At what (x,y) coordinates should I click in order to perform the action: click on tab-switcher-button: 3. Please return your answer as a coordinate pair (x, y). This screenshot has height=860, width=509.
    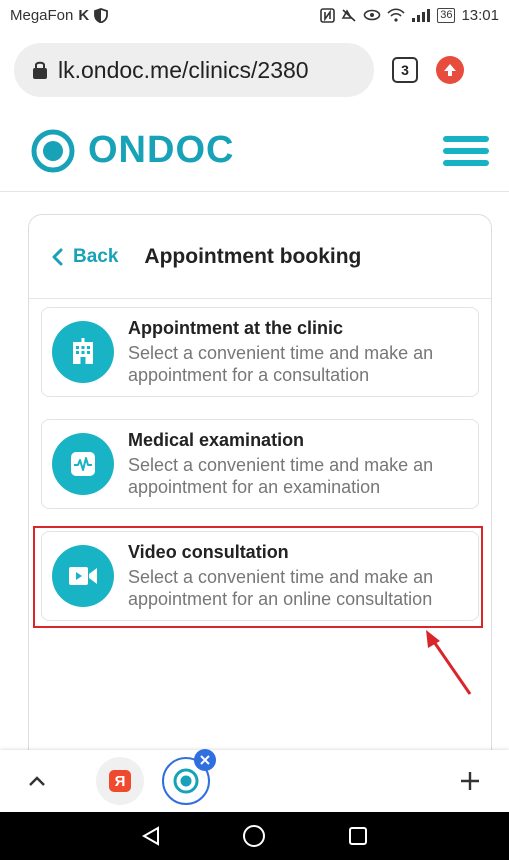
    Looking at the image, I should click on (405, 70).